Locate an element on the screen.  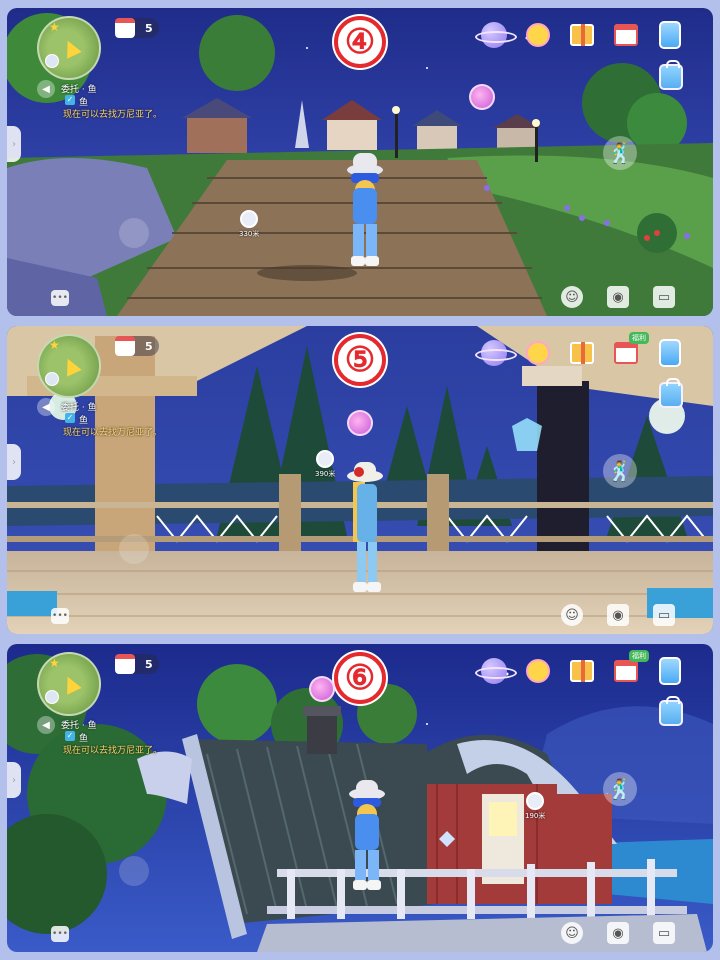
npc-marker: 190米 is located at coordinates (535, 806).